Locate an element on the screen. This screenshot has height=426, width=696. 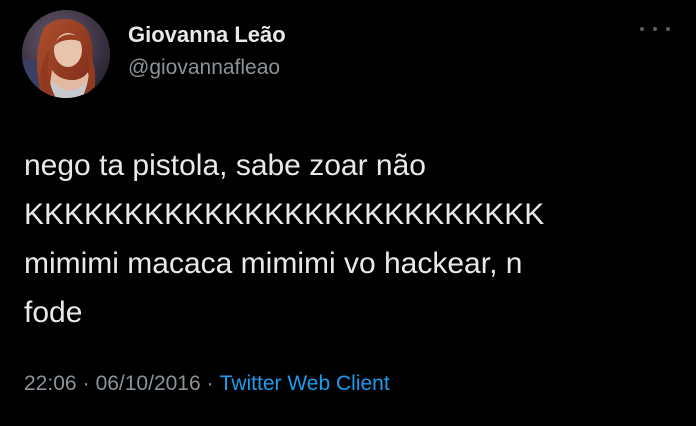
tweet-text-line: fode is located at coordinates (53, 312).